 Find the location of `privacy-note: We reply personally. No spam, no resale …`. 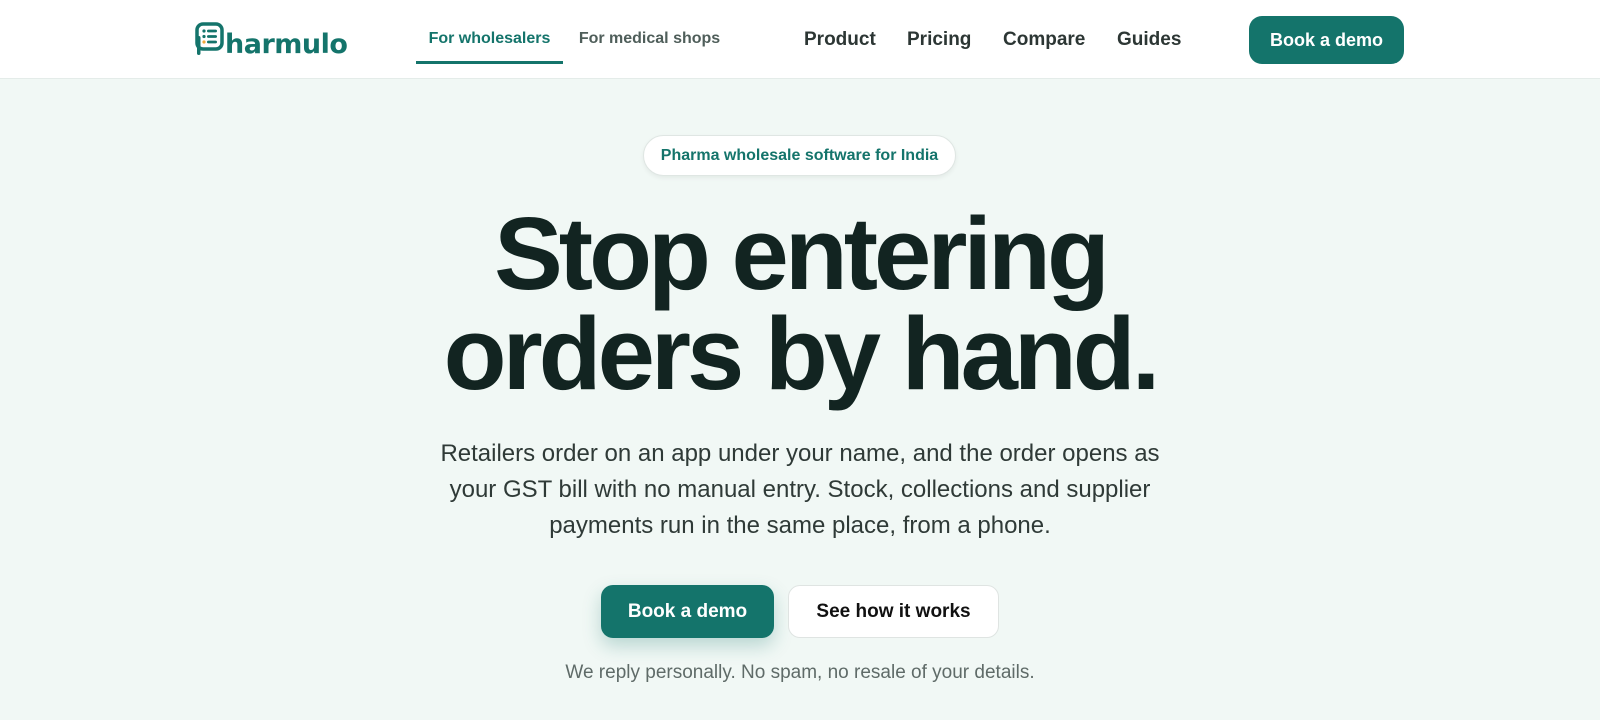

privacy-note: We reply personally. No spam, no resale … is located at coordinates (800, 672).